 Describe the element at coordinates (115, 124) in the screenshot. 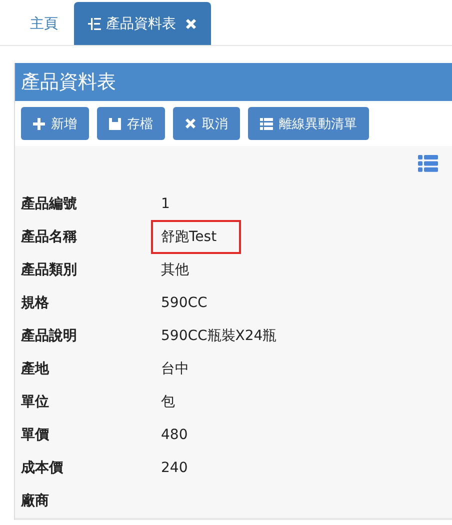

I see `floppy-icon` at that location.